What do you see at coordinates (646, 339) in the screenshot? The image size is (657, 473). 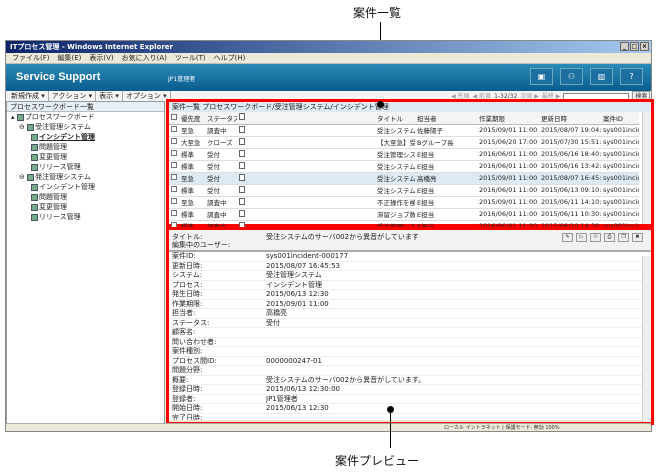 I see `preview-scrollbar` at bounding box center [646, 339].